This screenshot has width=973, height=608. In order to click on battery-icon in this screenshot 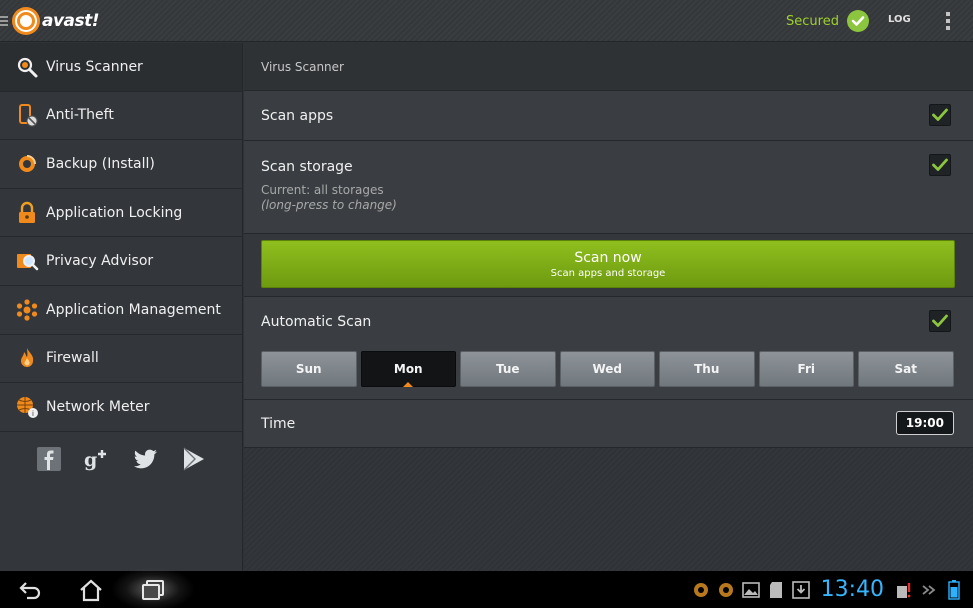, I will do `click(954, 589)`.